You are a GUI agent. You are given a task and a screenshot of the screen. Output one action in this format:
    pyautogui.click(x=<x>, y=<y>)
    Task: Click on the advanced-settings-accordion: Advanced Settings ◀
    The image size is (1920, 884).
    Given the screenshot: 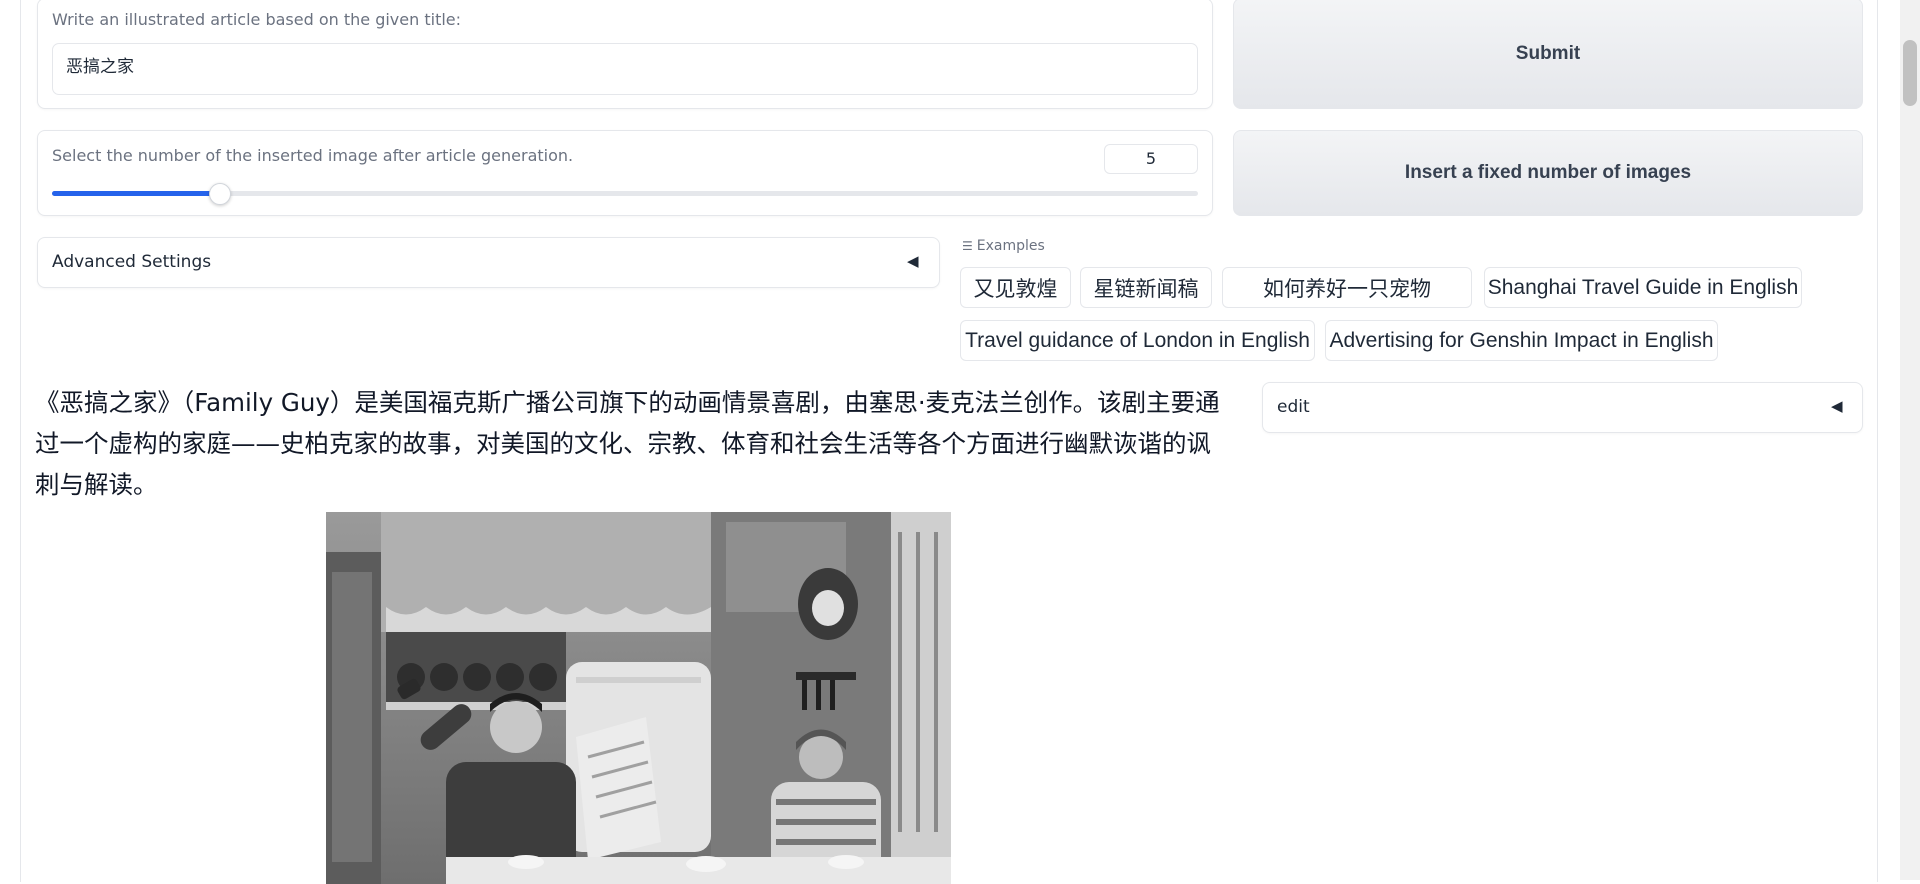 What is the action you would take?
    pyautogui.click(x=488, y=262)
    